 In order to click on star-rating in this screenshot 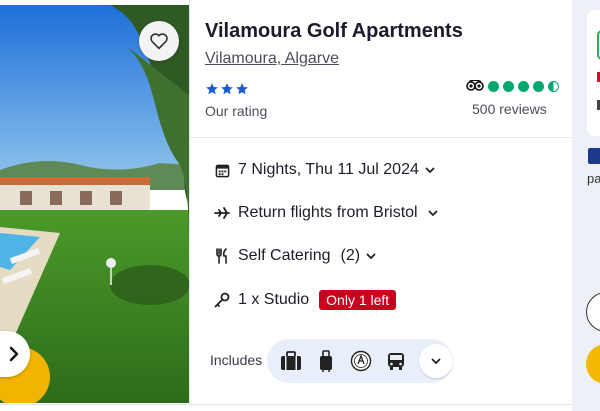, I will do `click(227, 89)`.